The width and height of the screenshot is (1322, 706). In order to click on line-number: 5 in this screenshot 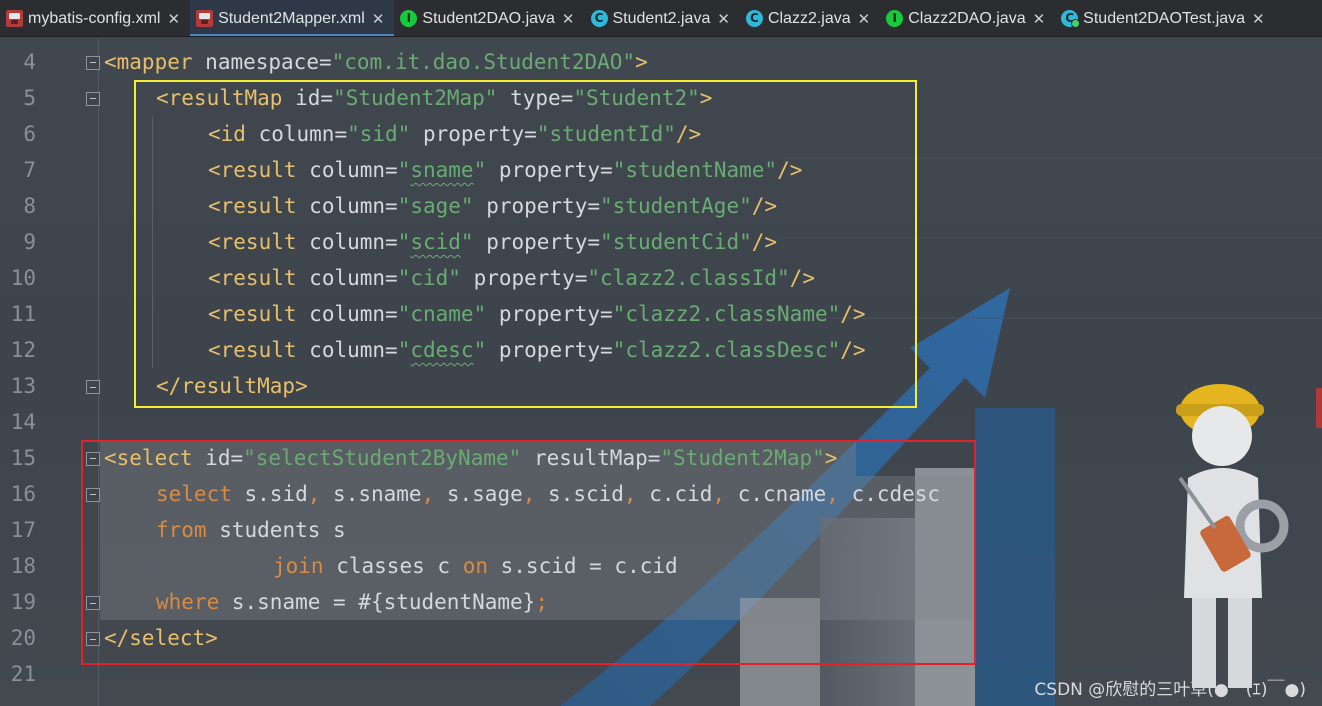, I will do `click(29, 98)`.